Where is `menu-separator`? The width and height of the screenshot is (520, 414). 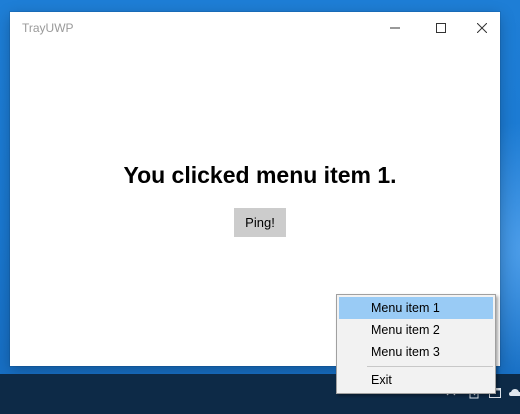 menu-separator is located at coordinates (430, 366).